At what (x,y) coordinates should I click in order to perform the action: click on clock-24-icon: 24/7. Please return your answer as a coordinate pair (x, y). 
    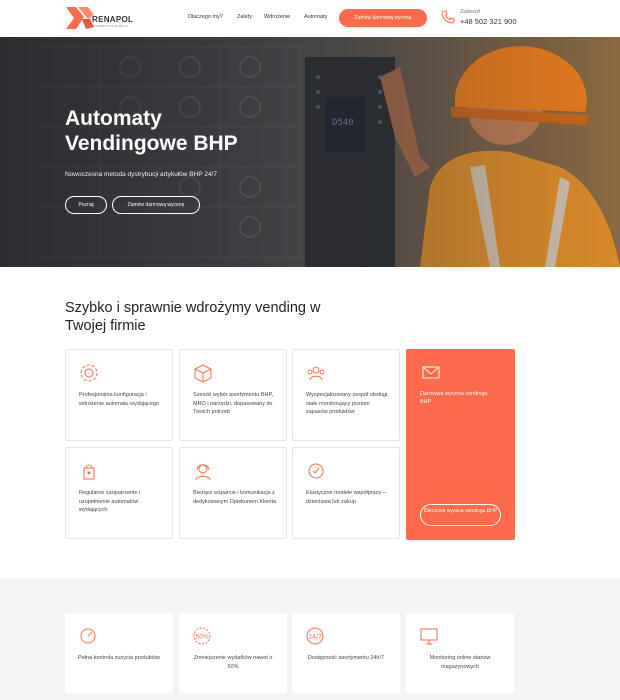
    Looking at the image, I should click on (315, 636).